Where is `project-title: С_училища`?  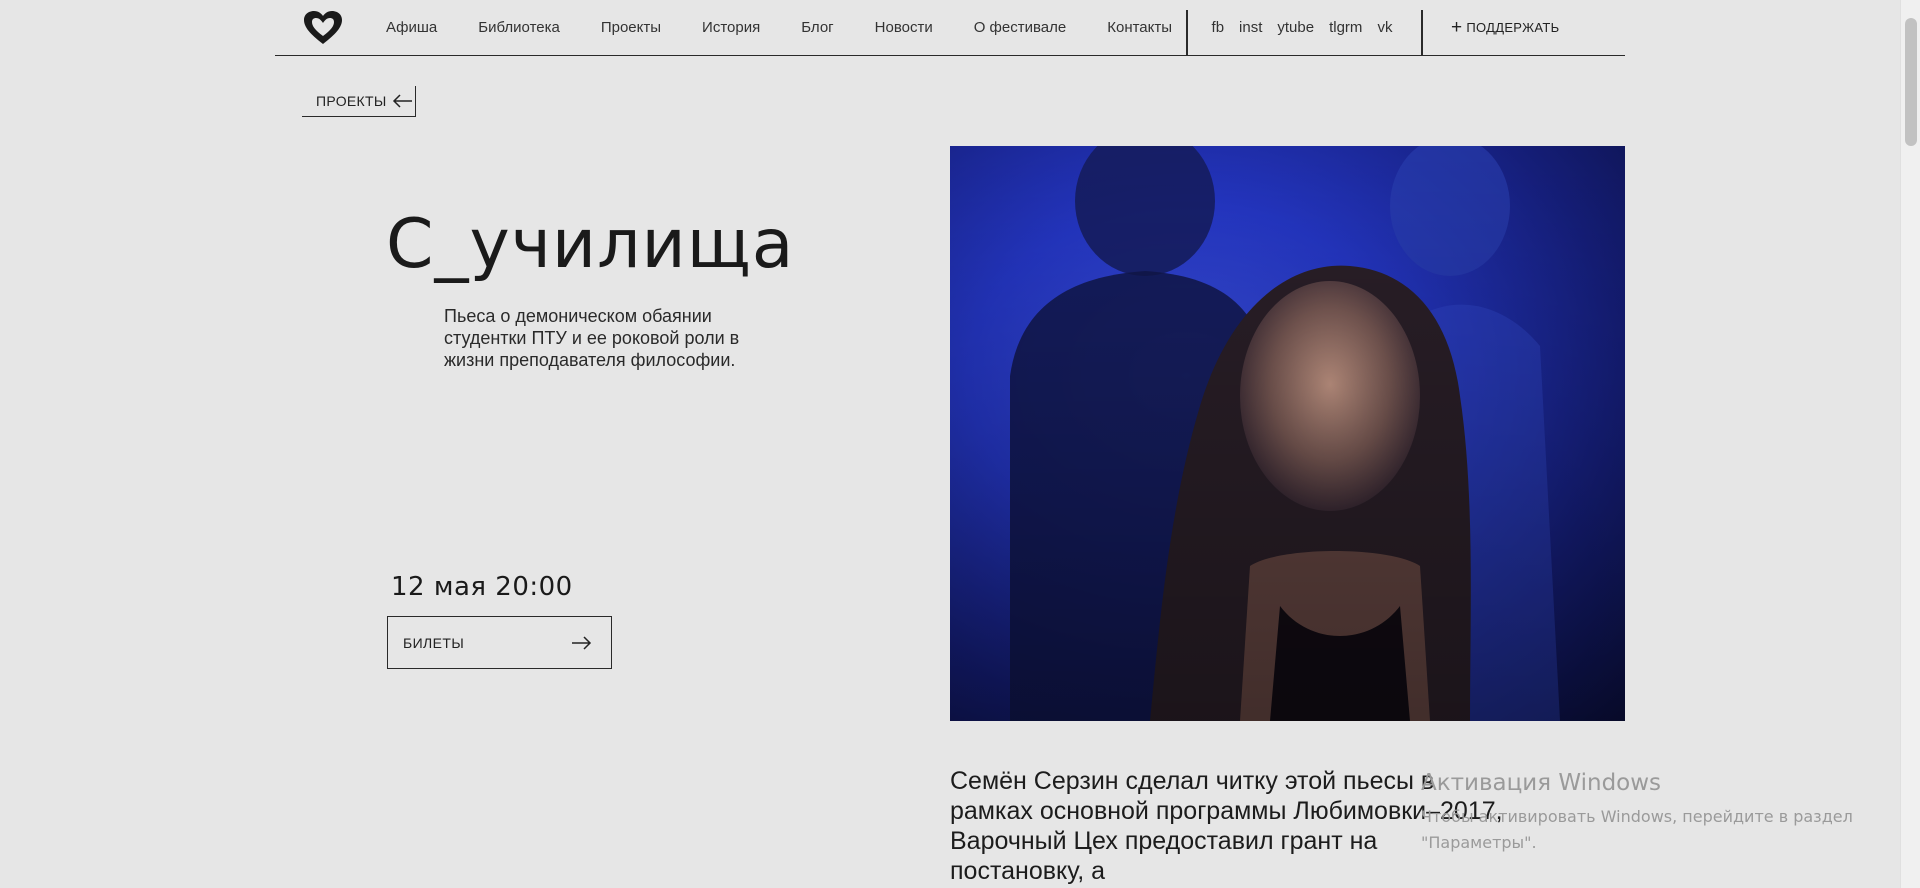
project-title: С_училища is located at coordinates (590, 244).